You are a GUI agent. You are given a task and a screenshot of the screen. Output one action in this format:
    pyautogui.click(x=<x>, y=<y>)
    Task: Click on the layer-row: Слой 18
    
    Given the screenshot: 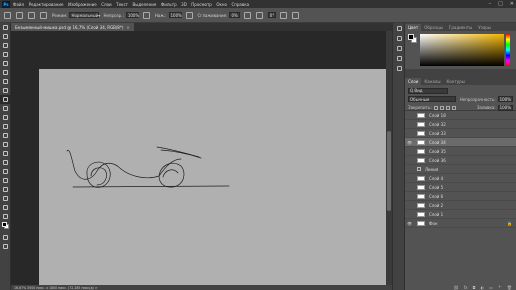 What is the action you would take?
    pyautogui.click(x=460, y=115)
    